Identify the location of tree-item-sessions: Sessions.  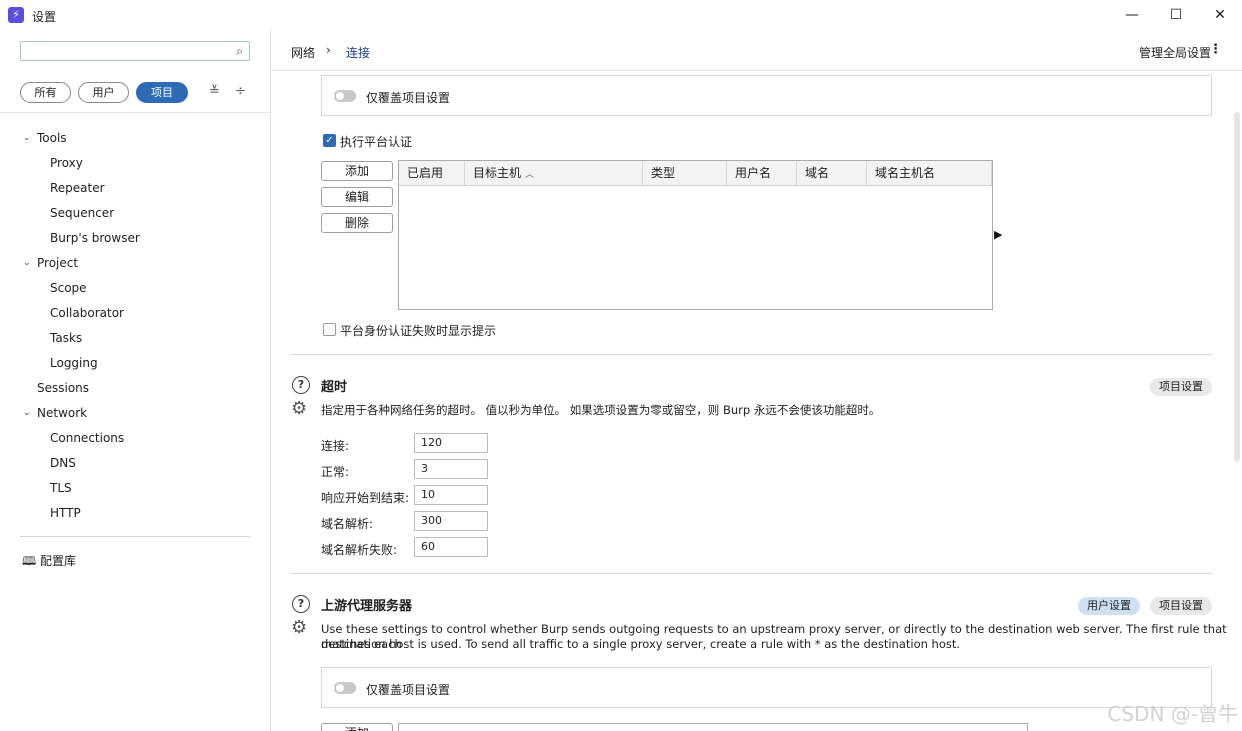
(63, 388).